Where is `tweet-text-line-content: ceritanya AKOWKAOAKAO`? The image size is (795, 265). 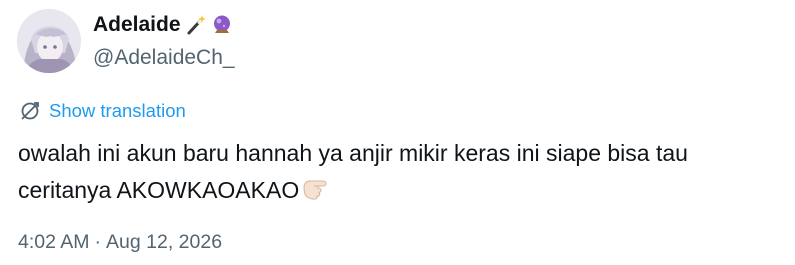
tweet-text-line-content: ceritanya AKOWKAOAKAO is located at coordinates (159, 190).